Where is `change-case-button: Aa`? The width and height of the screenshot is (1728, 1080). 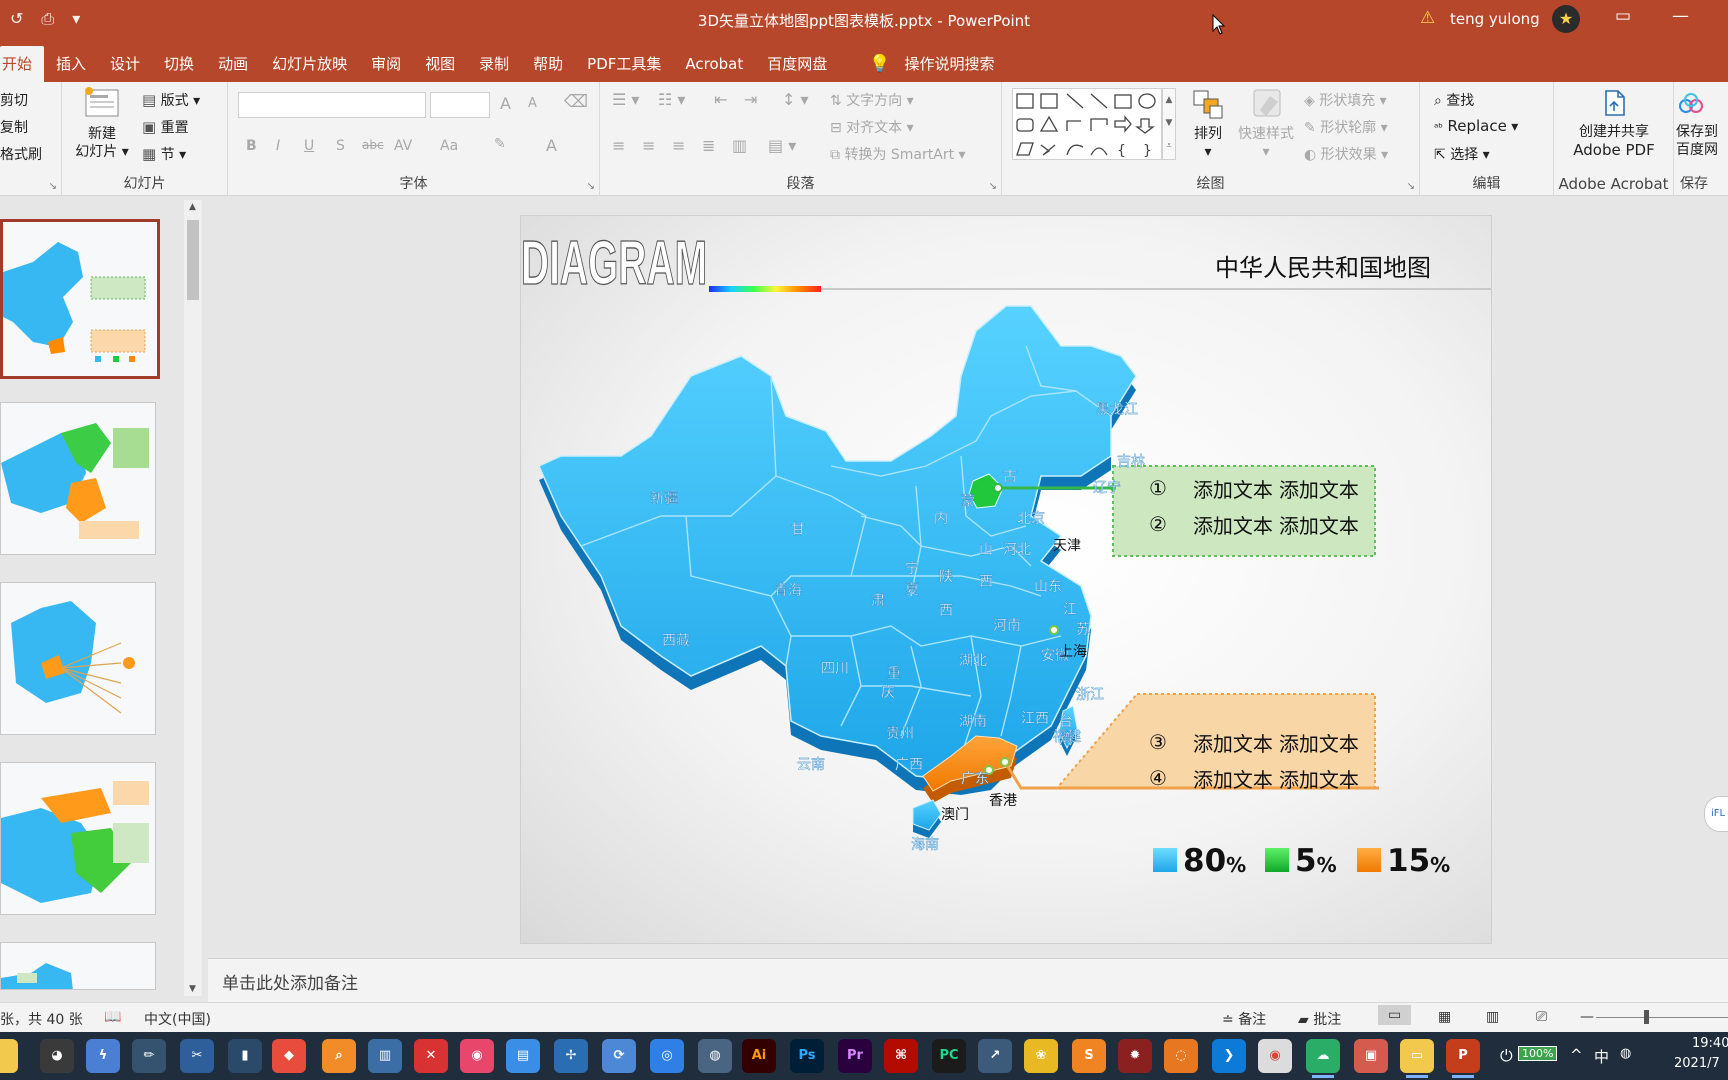 change-case-button: Aa is located at coordinates (449, 146).